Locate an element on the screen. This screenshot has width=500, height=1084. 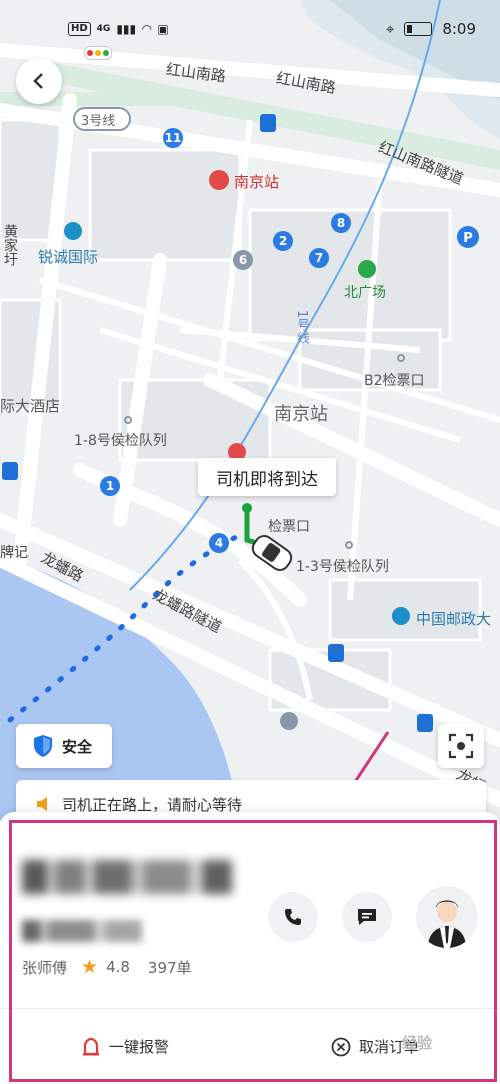
message-icon is located at coordinates (367, 917).